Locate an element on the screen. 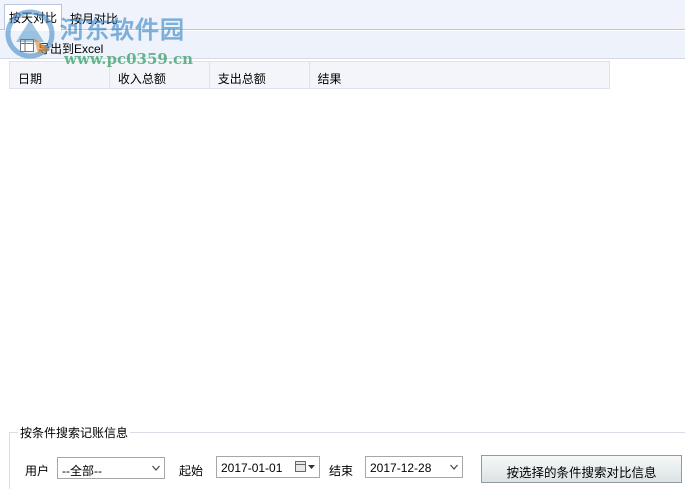  column-header-date: 日期 is located at coordinates (60, 75).